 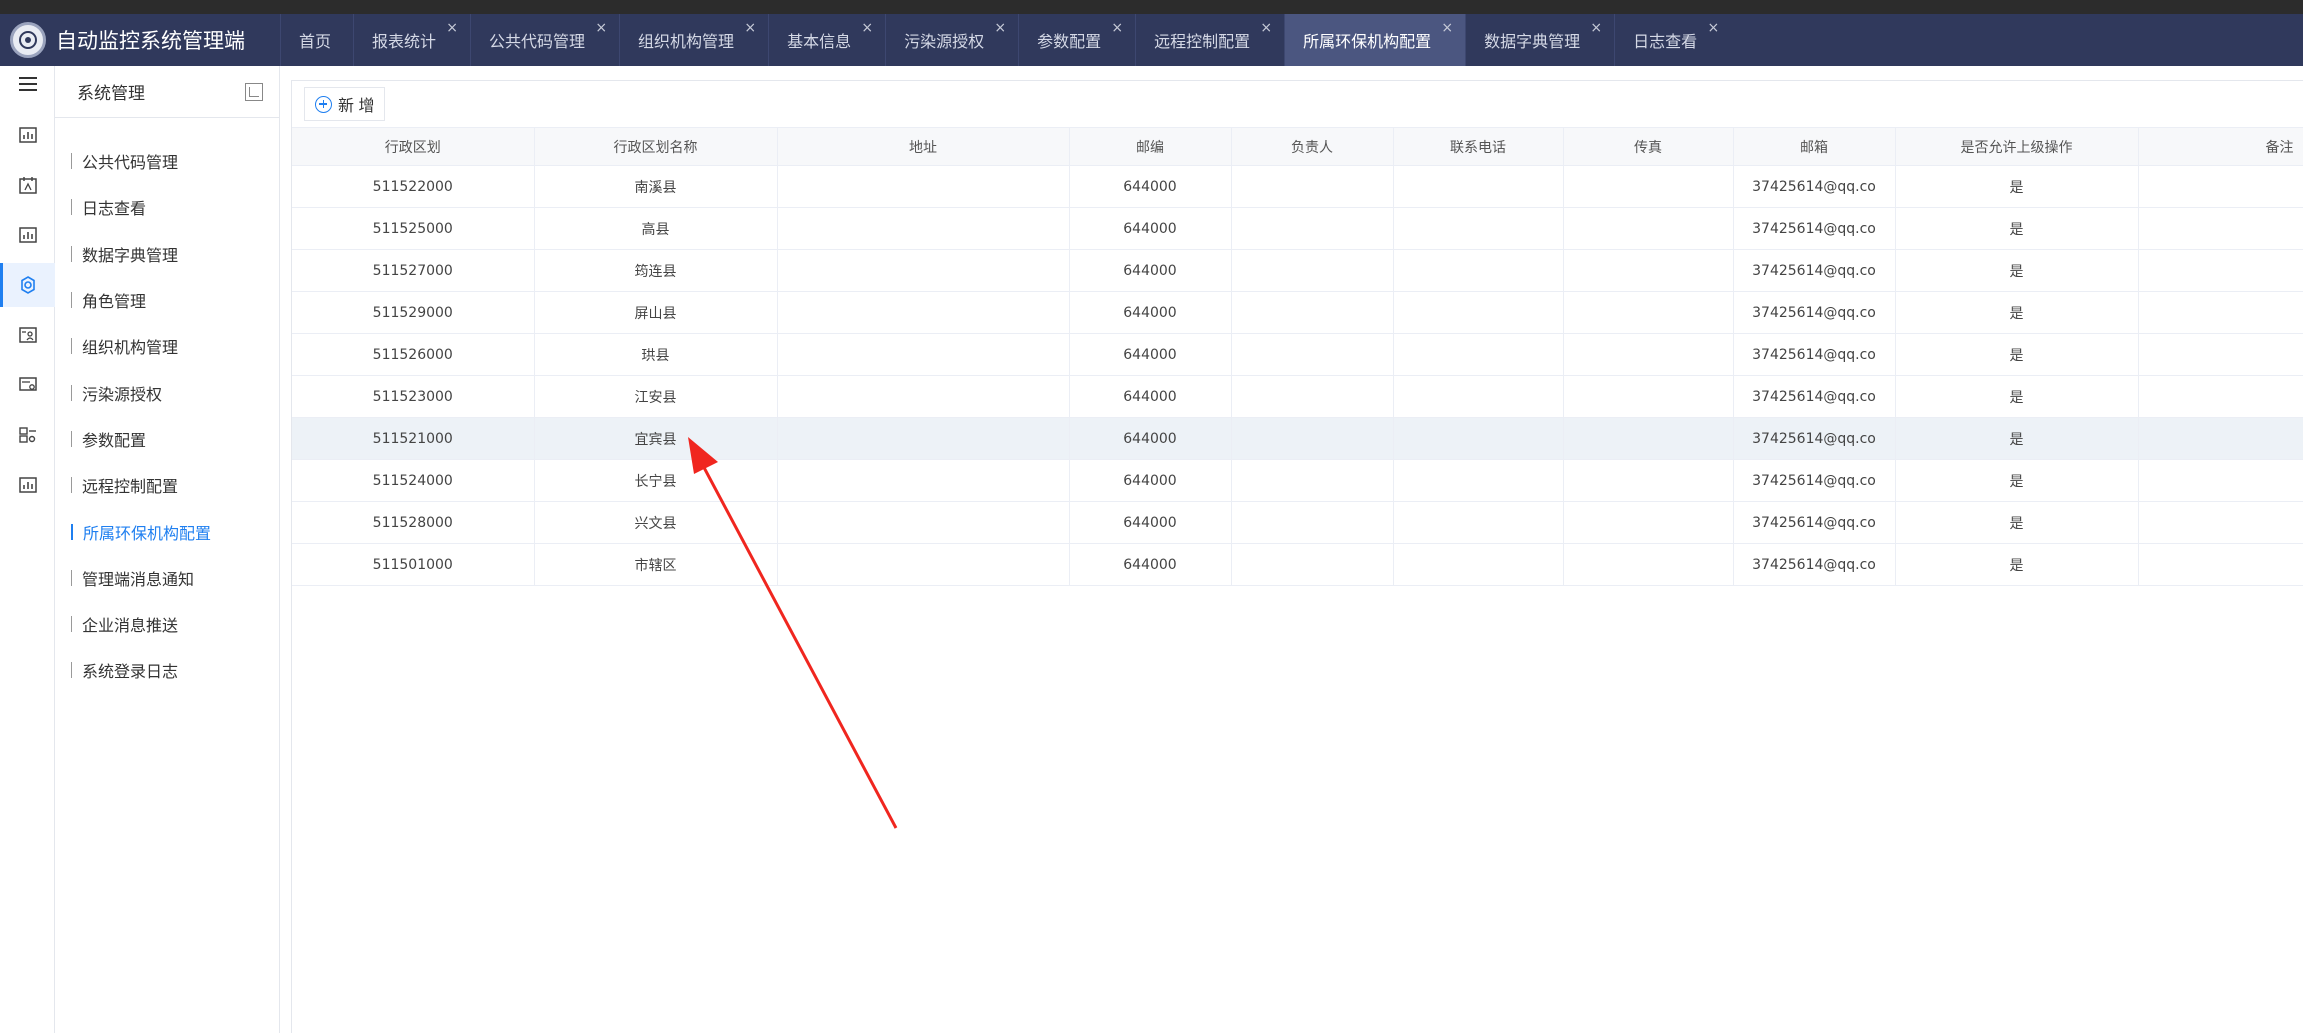 I want to click on tab-0: 首页, so click(x=316, y=40).